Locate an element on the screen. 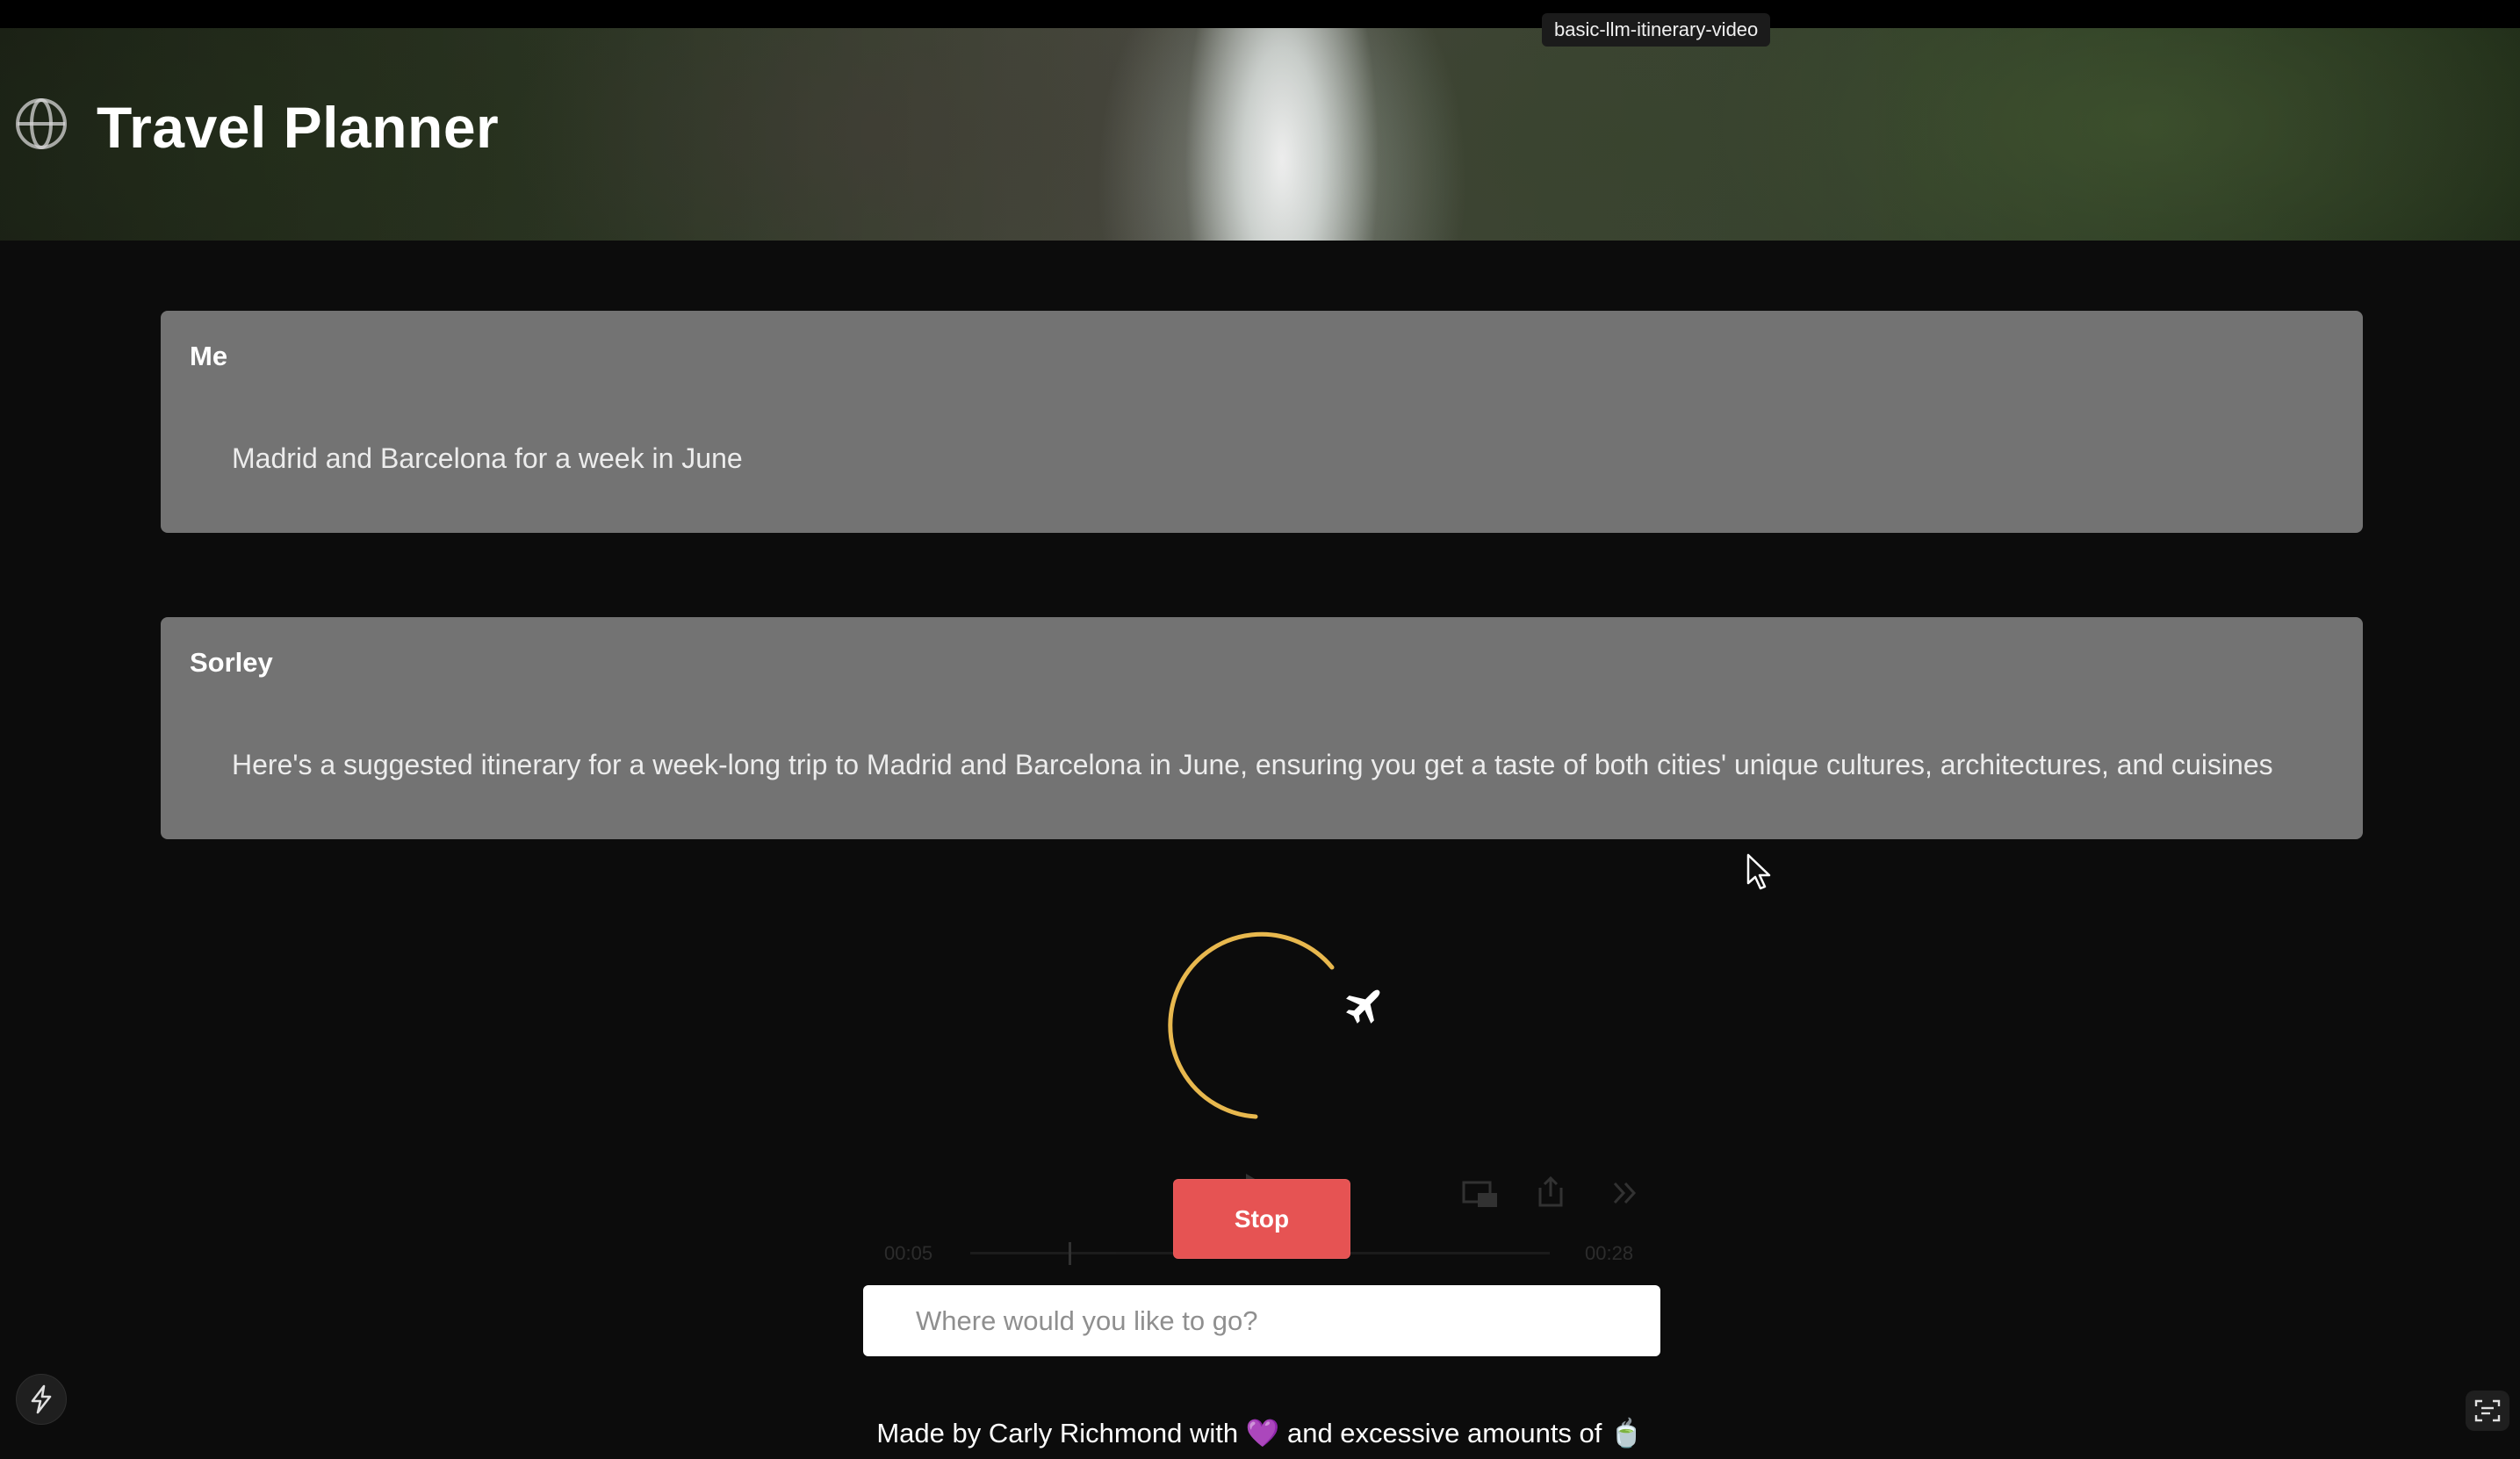 This screenshot has width=2520, height=1459. message-author: Me is located at coordinates (209, 356).